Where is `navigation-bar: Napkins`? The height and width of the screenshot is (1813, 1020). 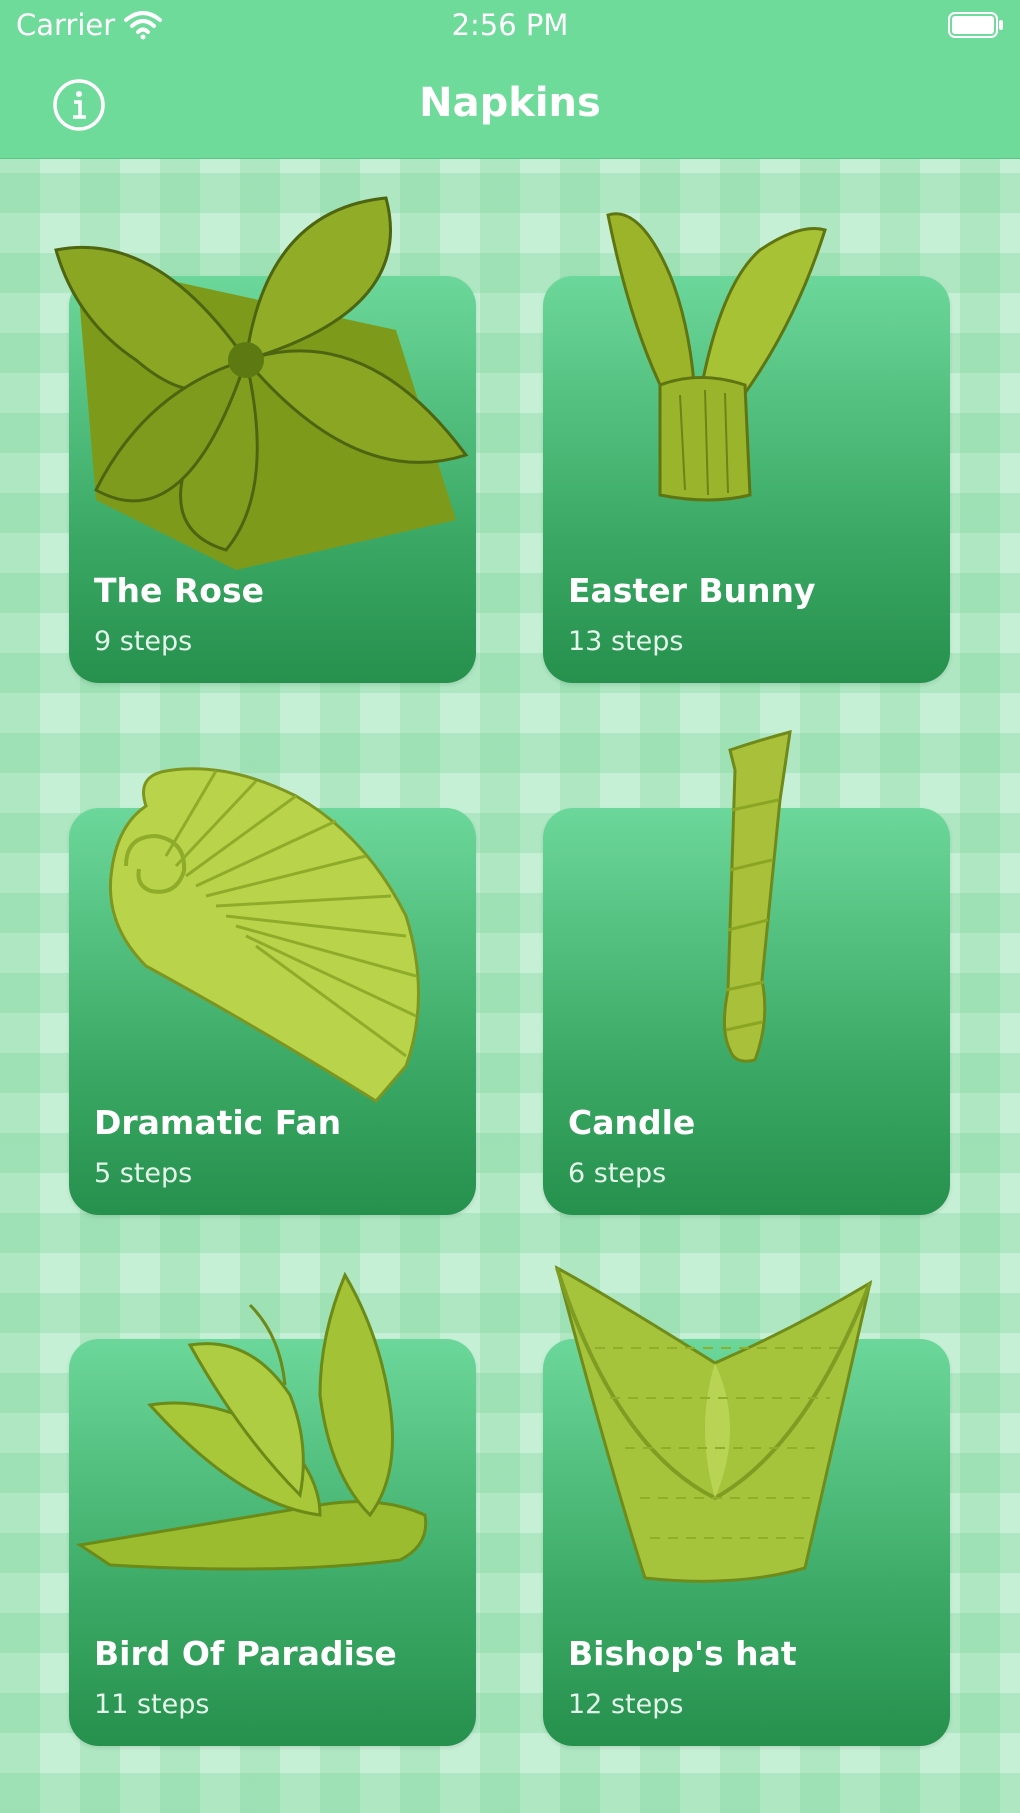 navigation-bar: Napkins is located at coordinates (510, 105).